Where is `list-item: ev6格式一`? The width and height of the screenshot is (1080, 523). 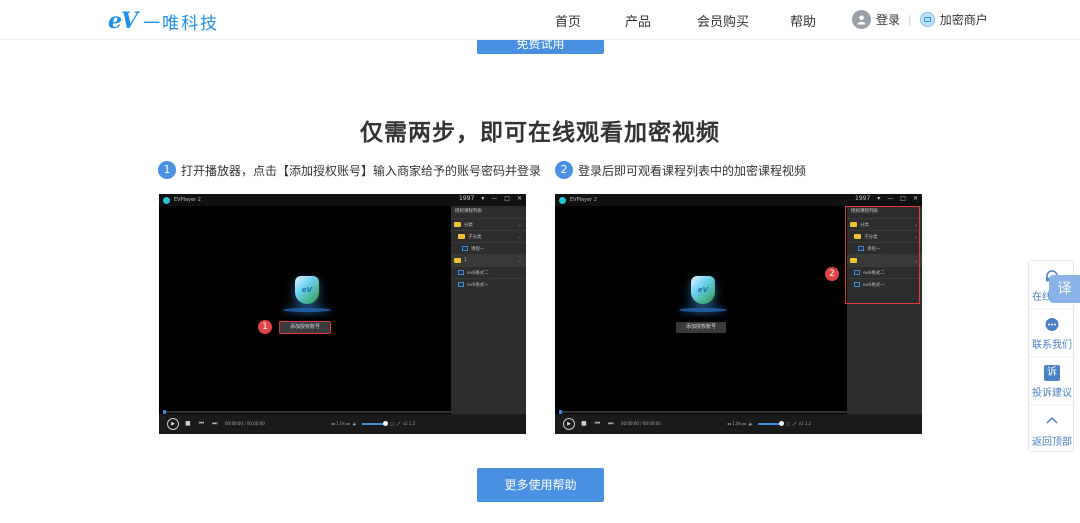 list-item: ev6格式一 is located at coordinates (488, 284).